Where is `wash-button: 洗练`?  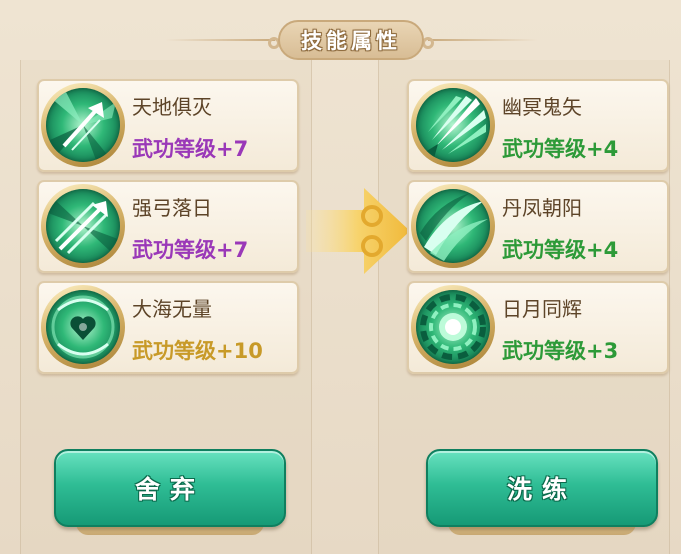 wash-button: 洗练 is located at coordinates (542, 492).